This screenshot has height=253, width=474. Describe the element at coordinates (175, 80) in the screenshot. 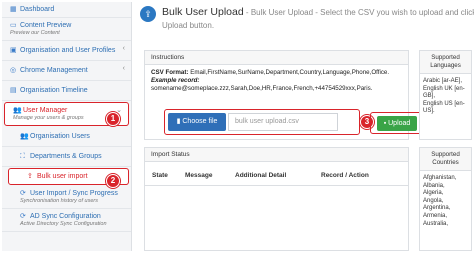

I see `example-label: Example record:` at that location.